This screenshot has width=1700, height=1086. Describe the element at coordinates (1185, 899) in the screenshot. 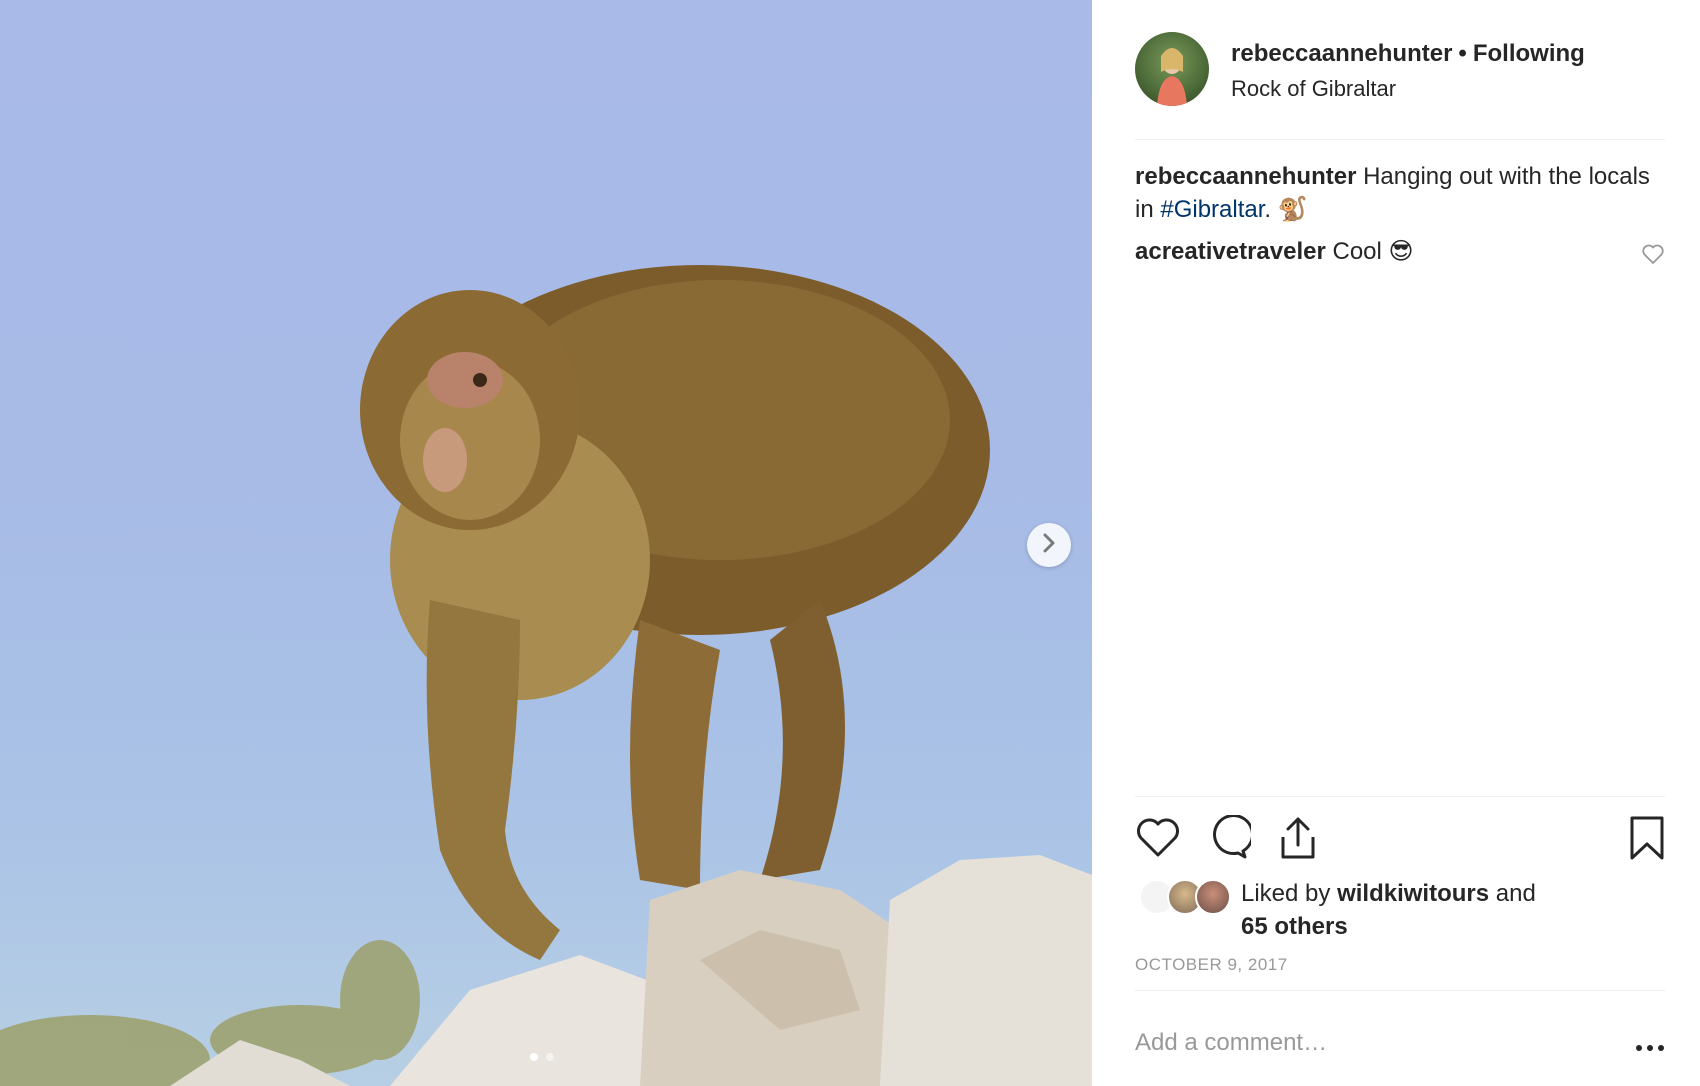

I see `liker-avatars` at that location.